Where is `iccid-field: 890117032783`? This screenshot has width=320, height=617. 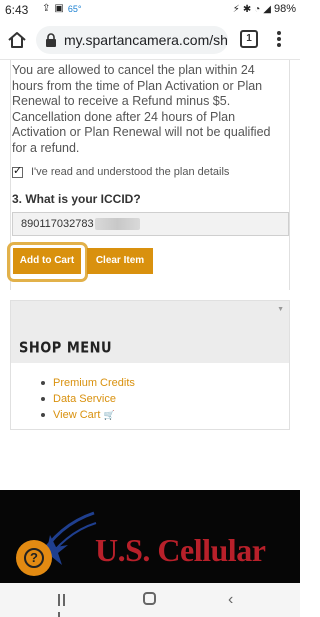
iccid-field: 890117032783 is located at coordinates (150, 224).